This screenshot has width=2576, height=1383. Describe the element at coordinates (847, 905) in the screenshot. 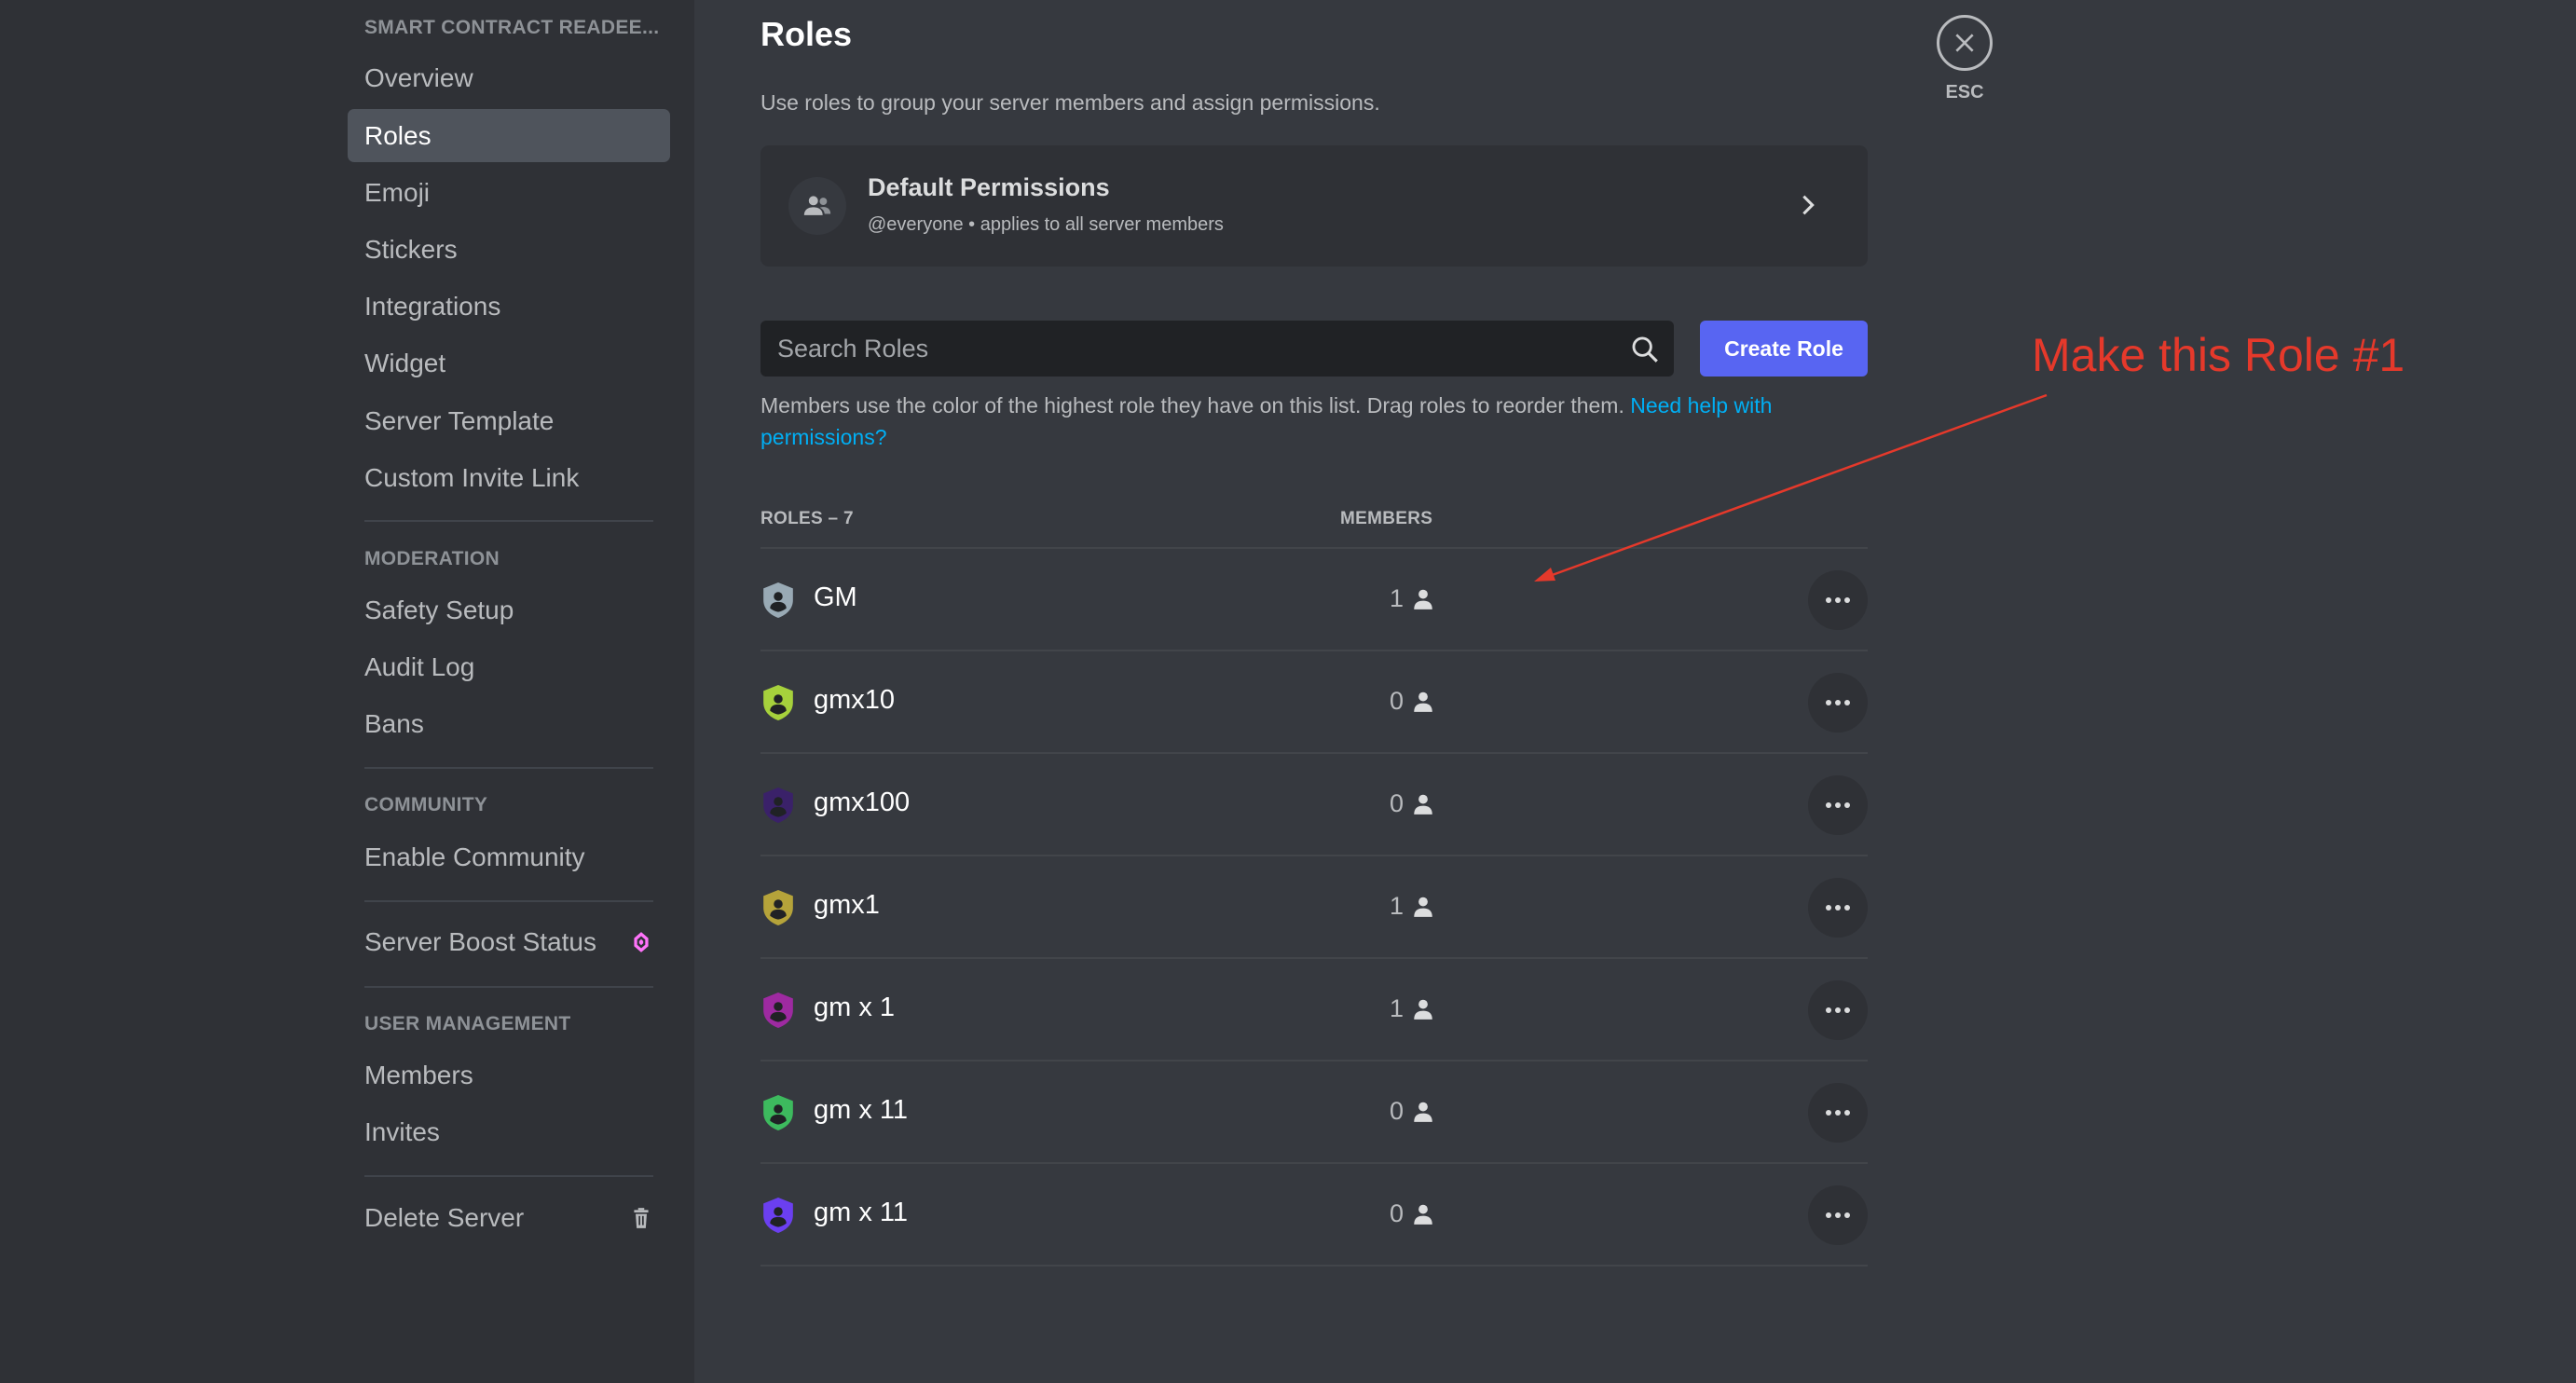

I see `role-name: gmx1` at that location.